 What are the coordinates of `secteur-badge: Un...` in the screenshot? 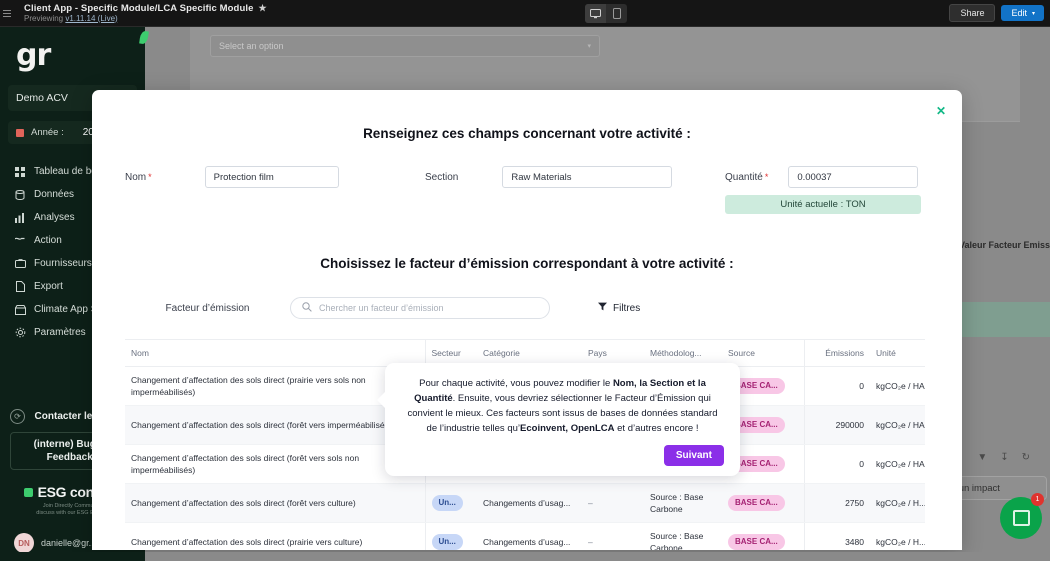 It's located at (447, 503).